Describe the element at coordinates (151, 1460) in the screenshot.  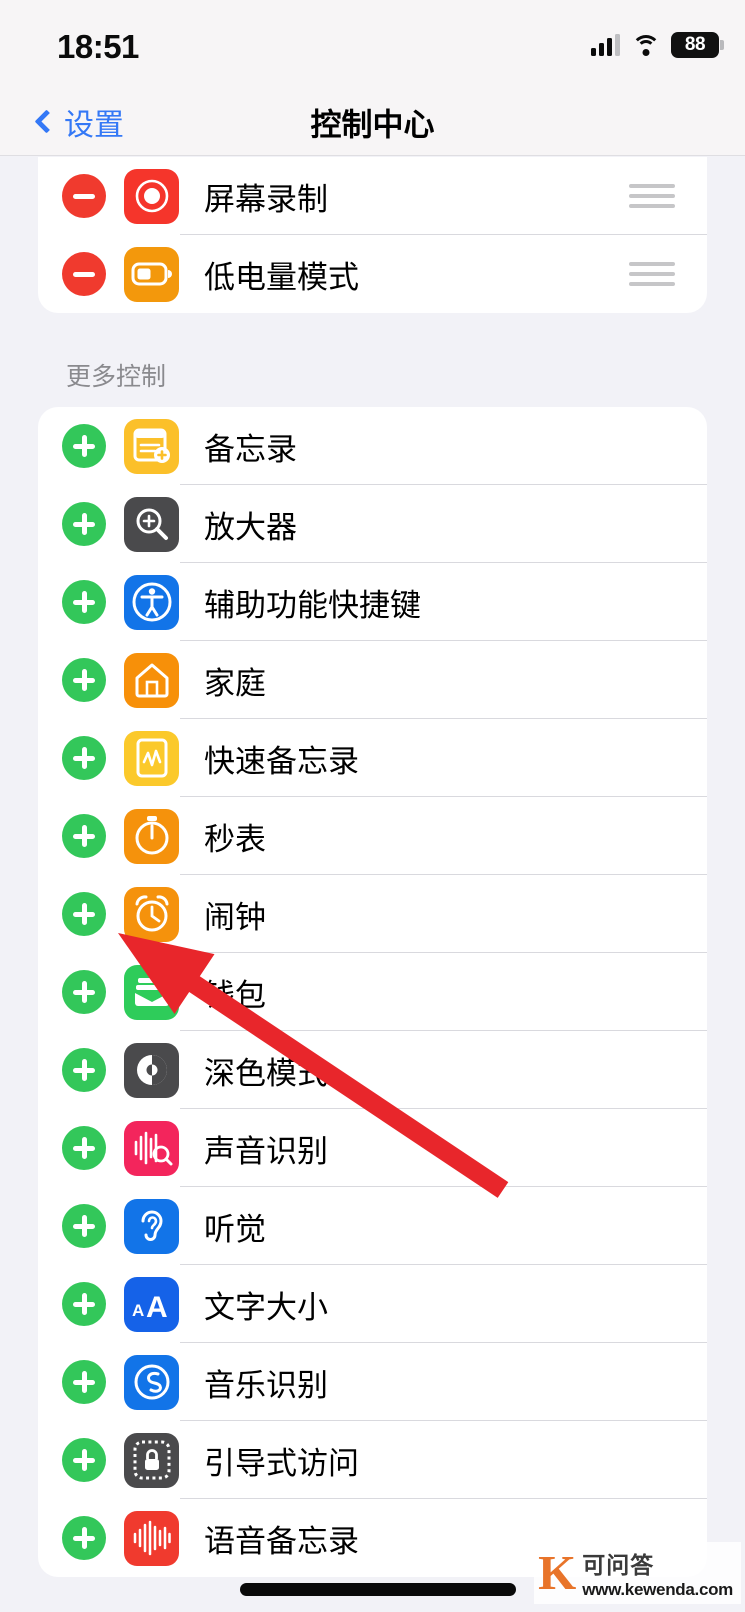
I see `guided-access-icon` at that location.